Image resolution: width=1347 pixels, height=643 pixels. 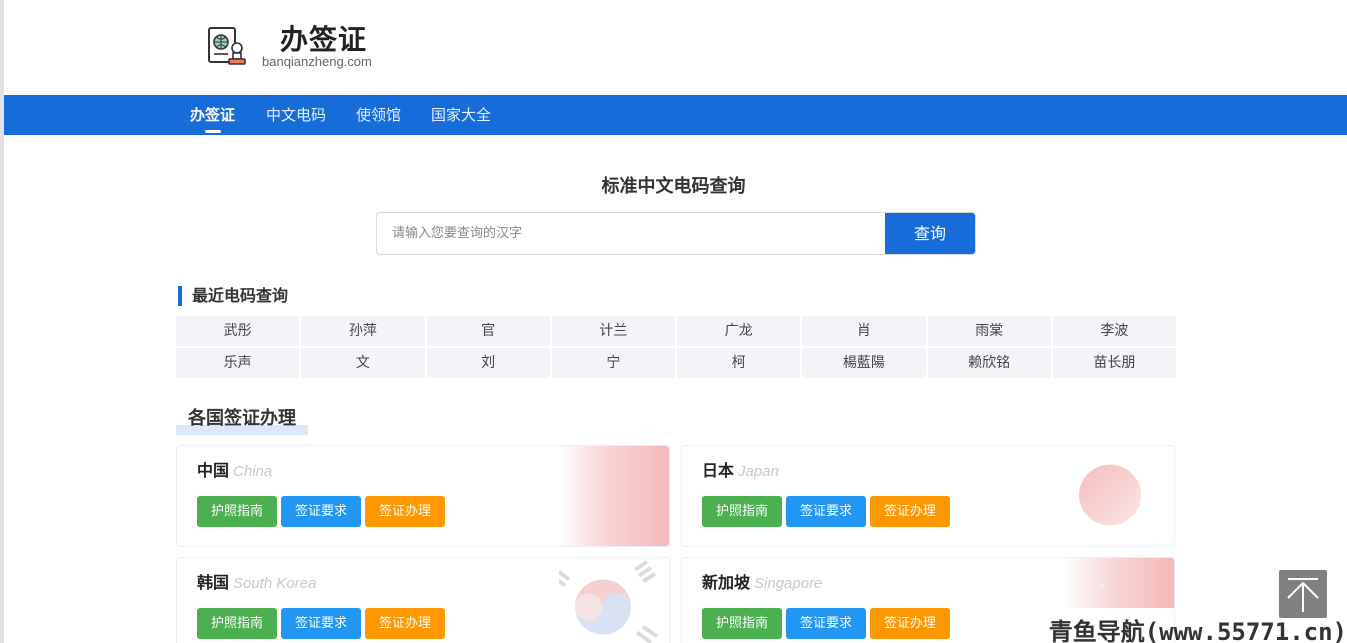 I want to click on back-to-top-button, so click(x=1303, y=594).